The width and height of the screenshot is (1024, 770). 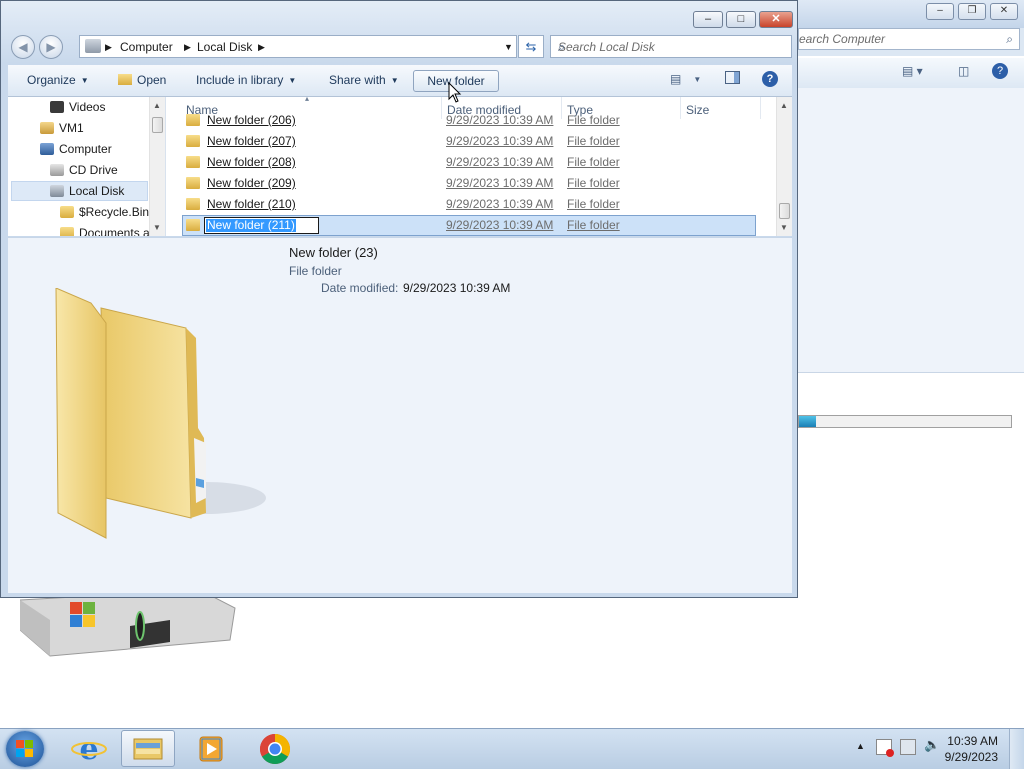 What do you see at coordinates (93, 46) in the screenshot?
I see `drive-address-icon` at bounding box center [93, 46].